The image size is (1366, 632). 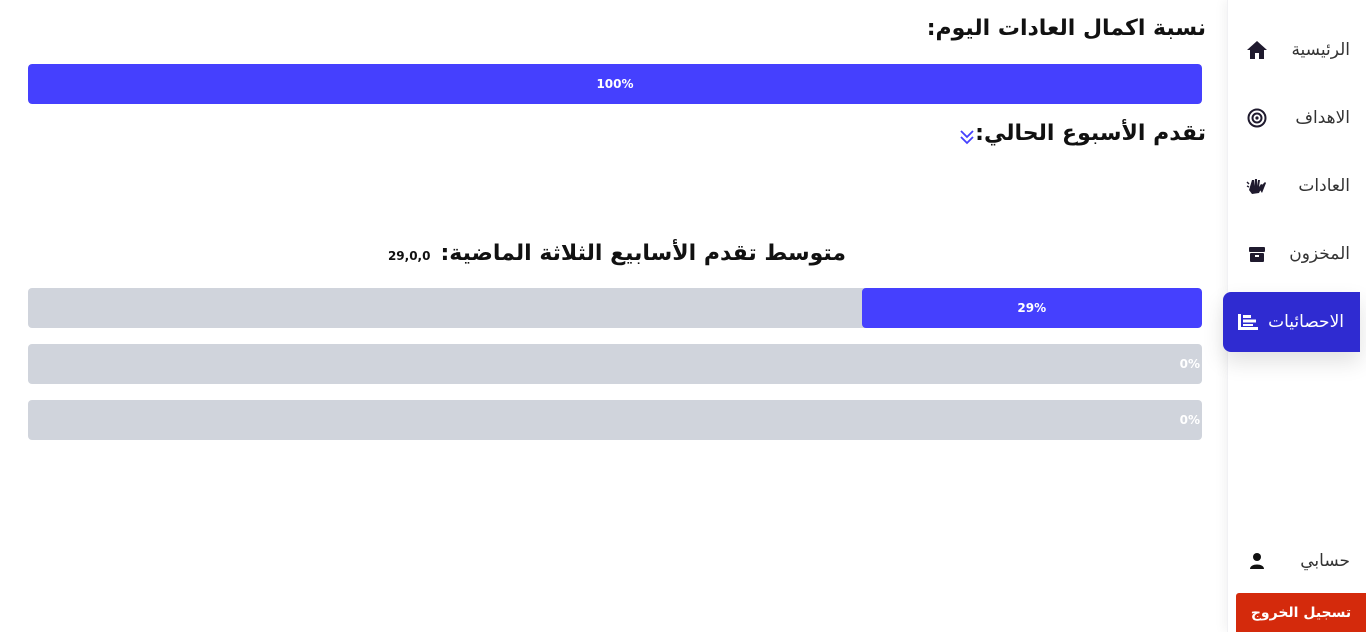 What do you see at coordinates (1325, 561) in the screenshot?
I see `account-label: حسابي` at bounding box center [1325, 561].